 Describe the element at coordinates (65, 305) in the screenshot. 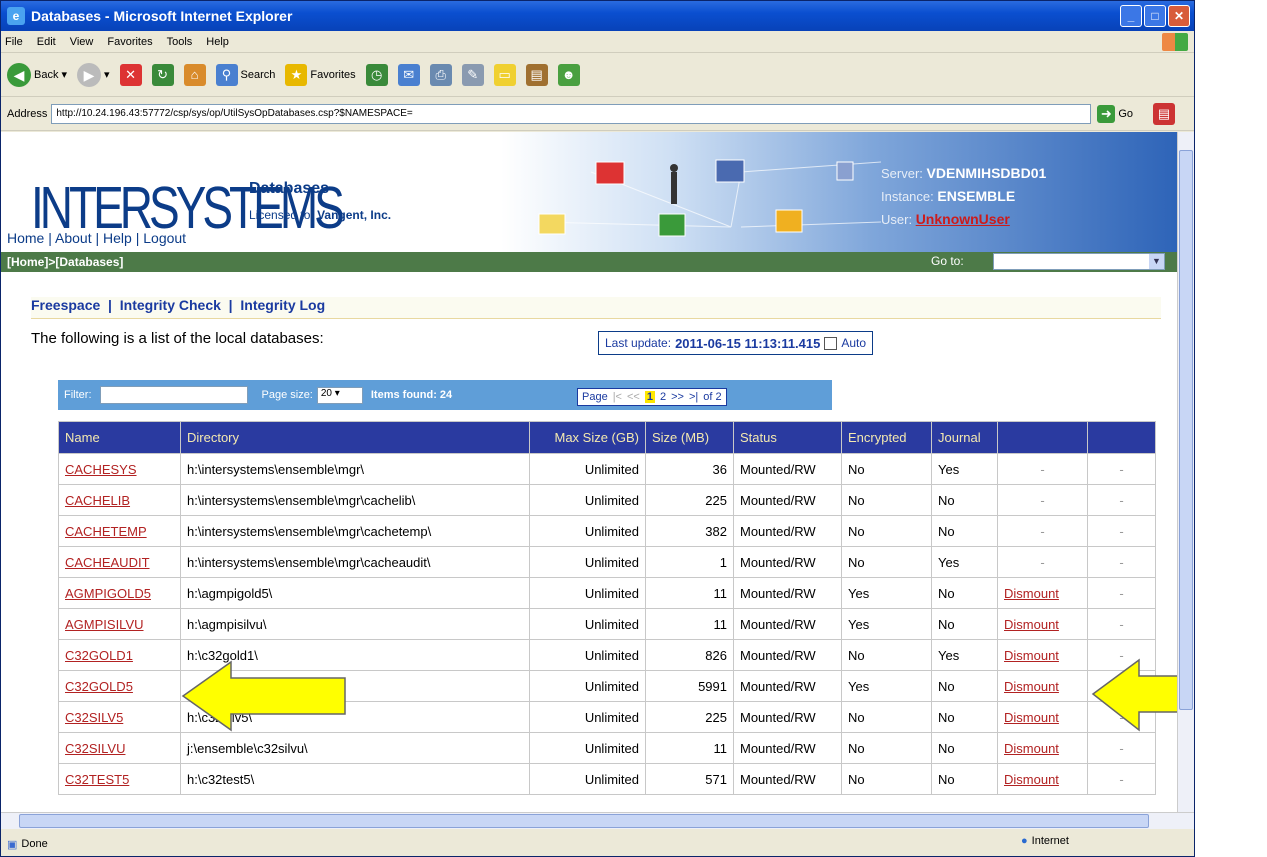

I see `freespace-link: Freespace` at that location.